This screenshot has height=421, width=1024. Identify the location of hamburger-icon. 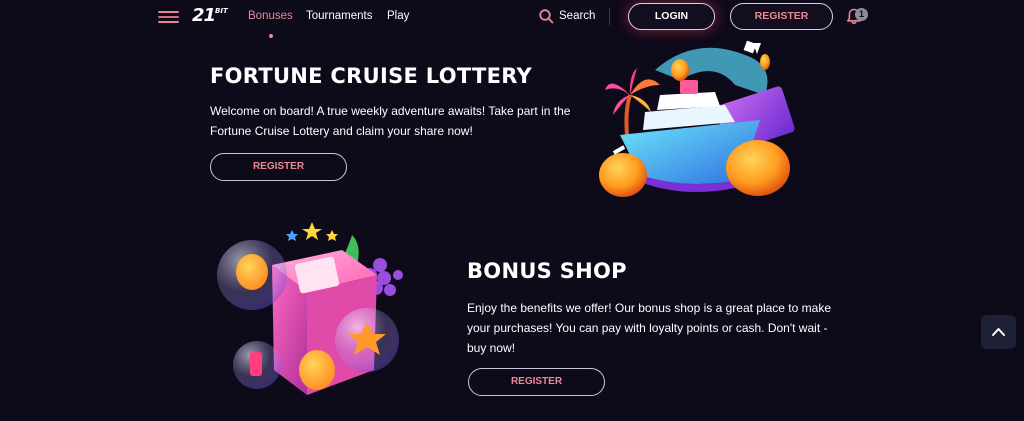
(168, 17).